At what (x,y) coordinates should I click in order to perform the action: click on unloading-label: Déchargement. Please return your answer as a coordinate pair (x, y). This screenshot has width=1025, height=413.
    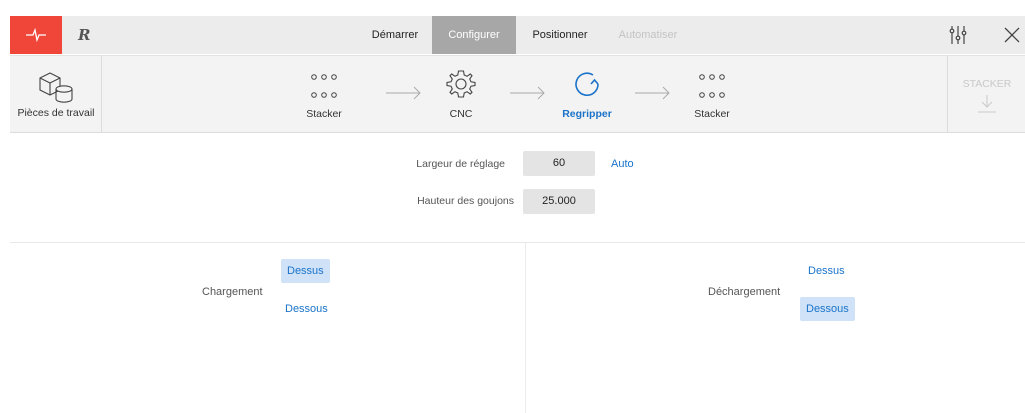
    Looking at the image, I should click on (744, 292).